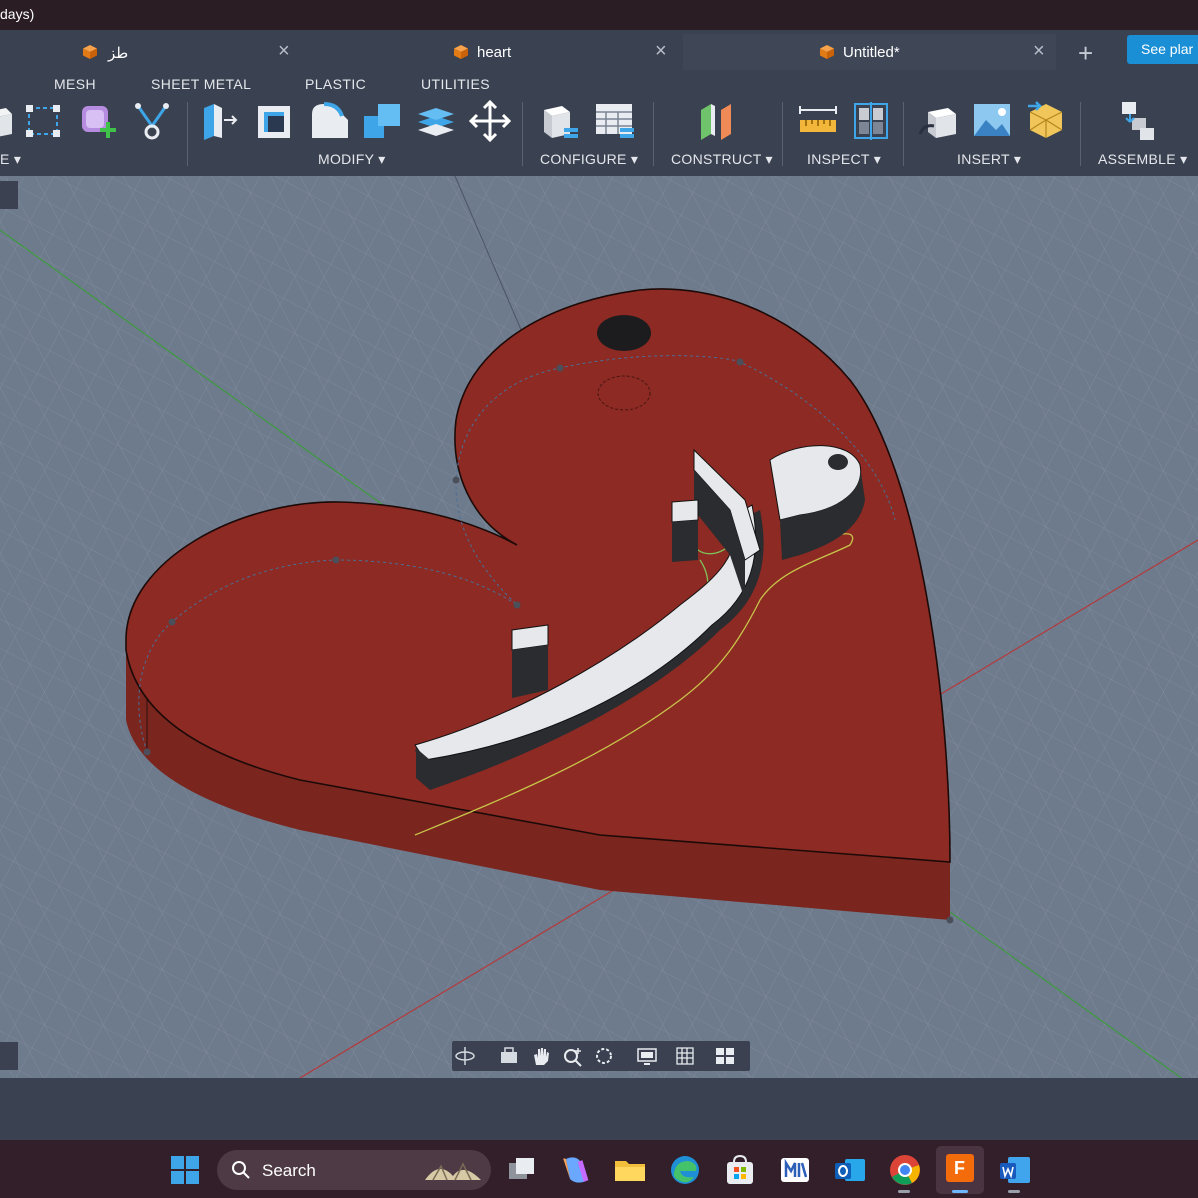 This screenshot has height=1198, width=1198. What do you see at coordinates (9, 1056) in the screenshot?
I see `comments-collapse-tab` at bounding box center [9, 1056].